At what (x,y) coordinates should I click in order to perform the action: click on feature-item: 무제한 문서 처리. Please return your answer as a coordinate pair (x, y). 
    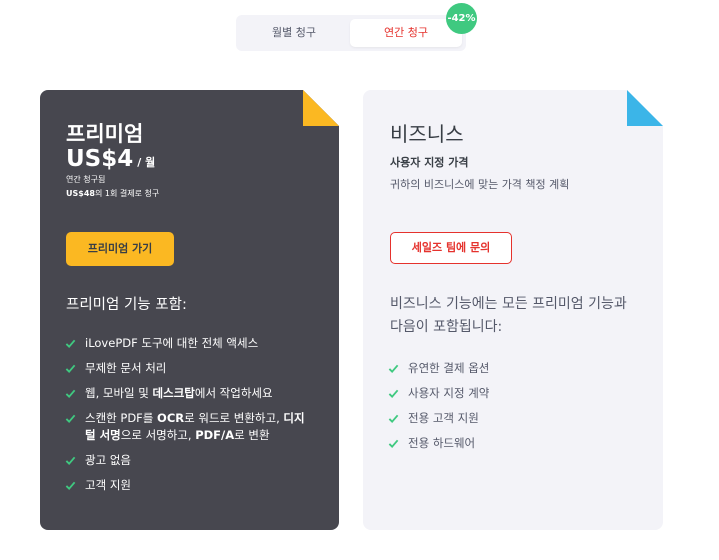
    Looking at the image, I should click on (190, 368).